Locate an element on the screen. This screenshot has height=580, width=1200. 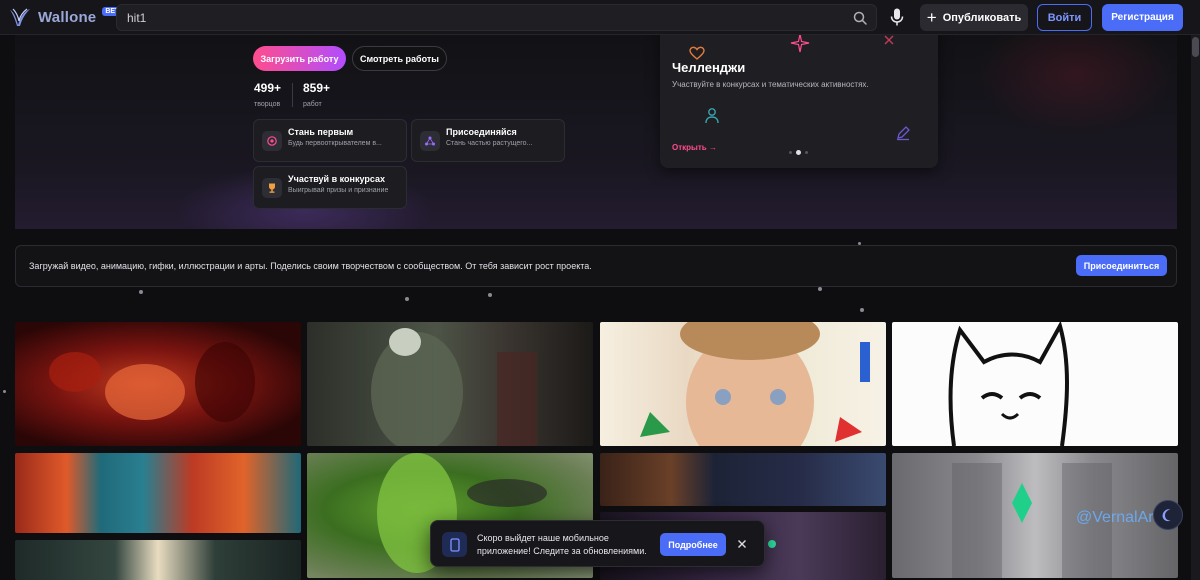
network-icon is located at coordinates (430, 141).